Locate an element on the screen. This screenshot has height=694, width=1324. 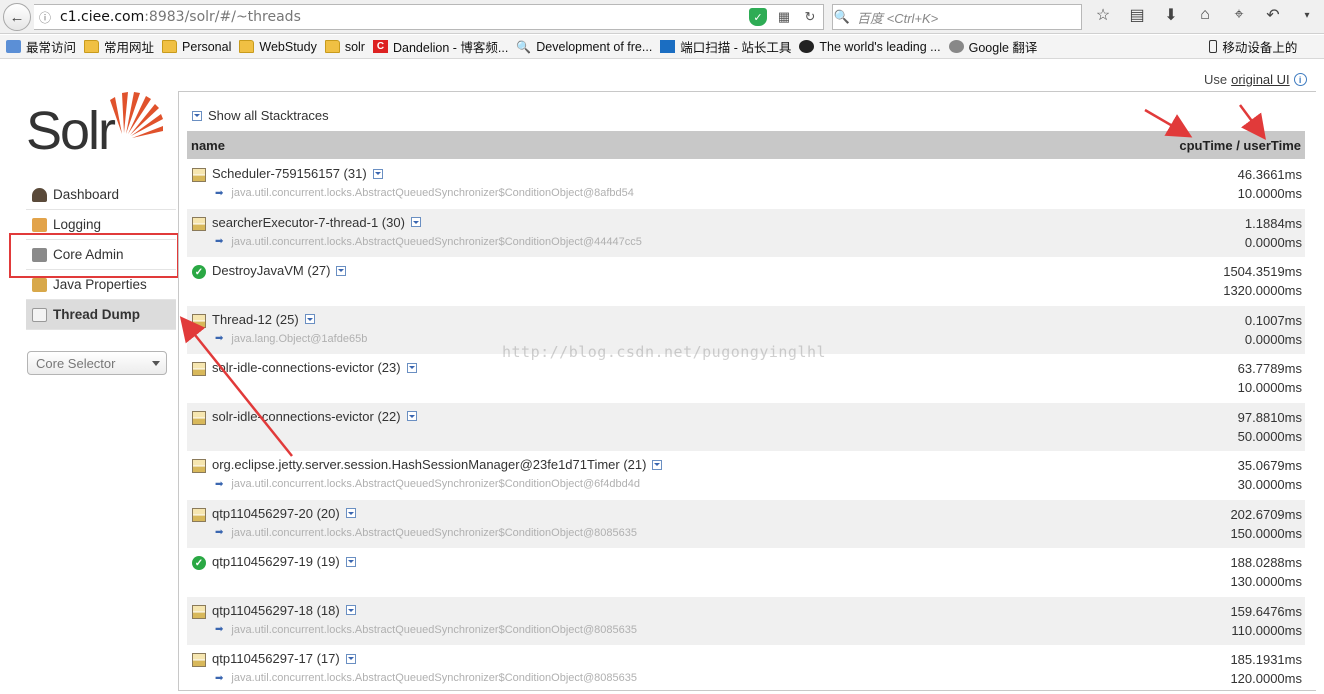
qr-code-icon: ▦ is located at coordinates (784, 17).